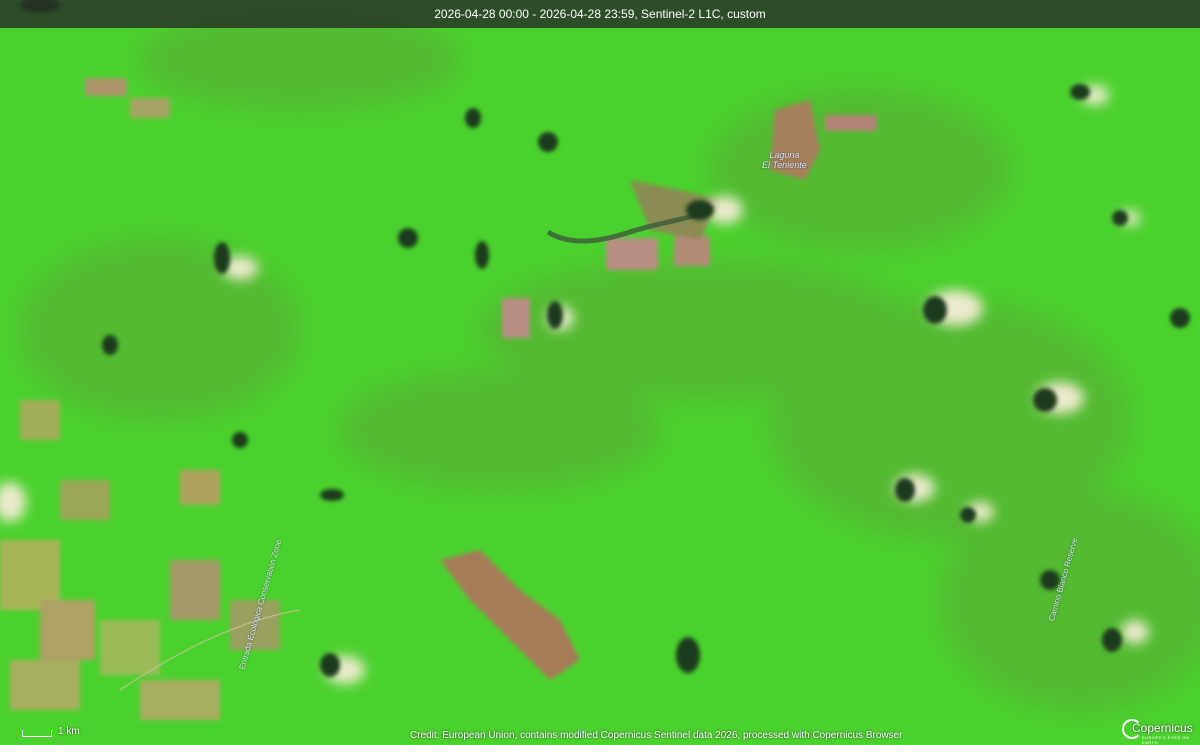 The width and height of the screenshot is (1200, 745). What do you see at coordinates (37, 733) in the screenshot?
I see `scale-line` at bounding box center [37, 733].